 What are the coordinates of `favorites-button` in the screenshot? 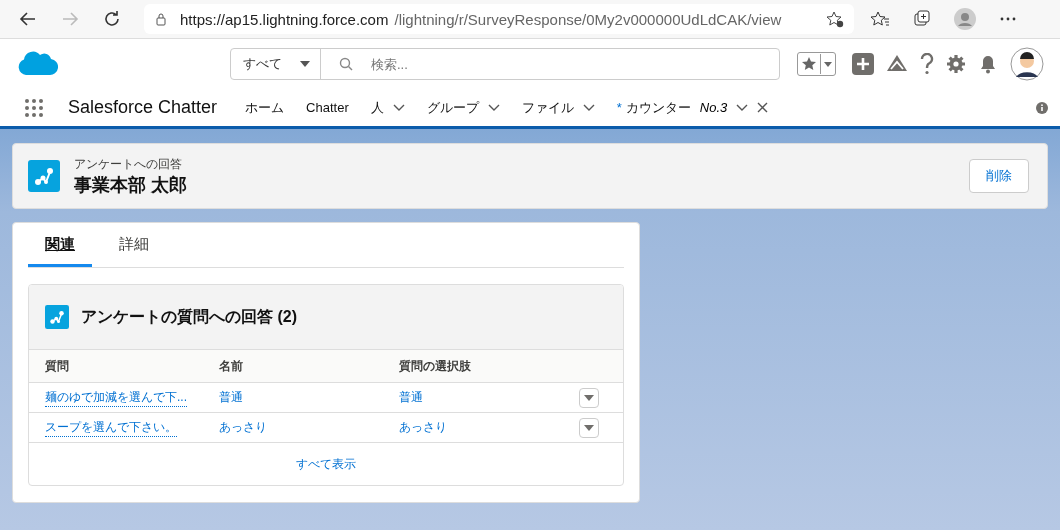 It's located at (816, 64).